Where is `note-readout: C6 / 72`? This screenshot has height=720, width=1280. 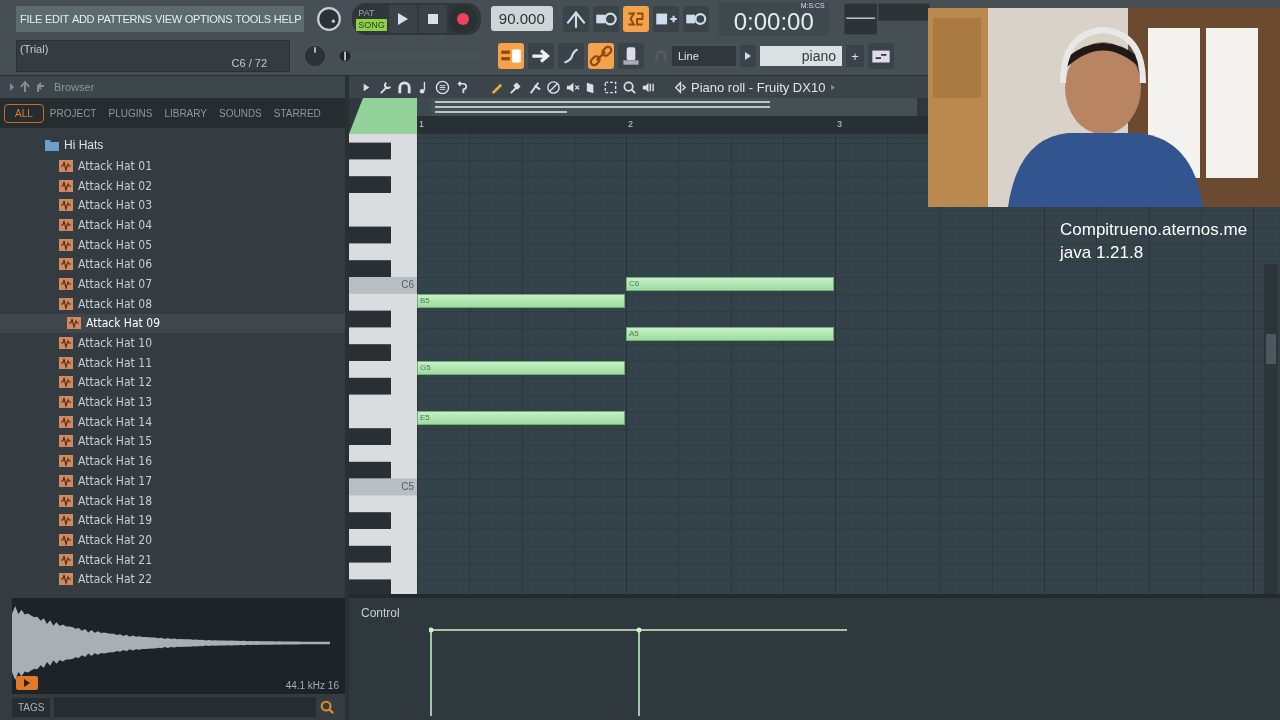
note-readout: C6 / 72 is located at coordinates (249, 63).